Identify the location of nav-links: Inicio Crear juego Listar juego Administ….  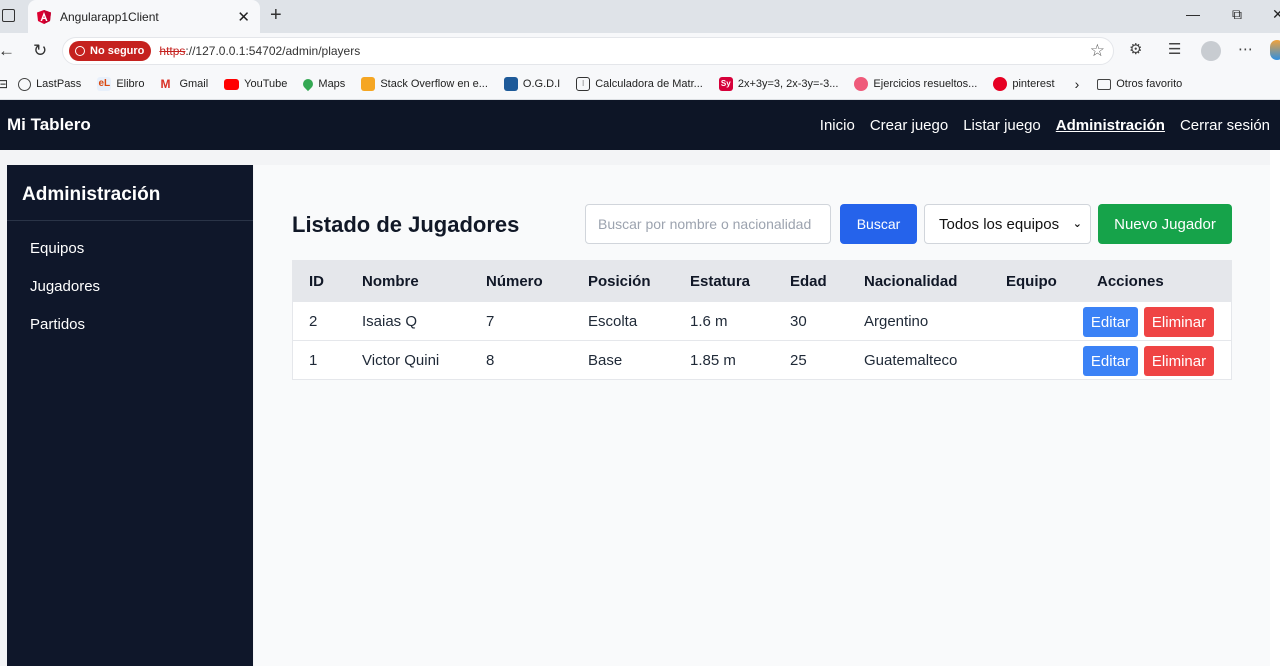
(1045, 125).